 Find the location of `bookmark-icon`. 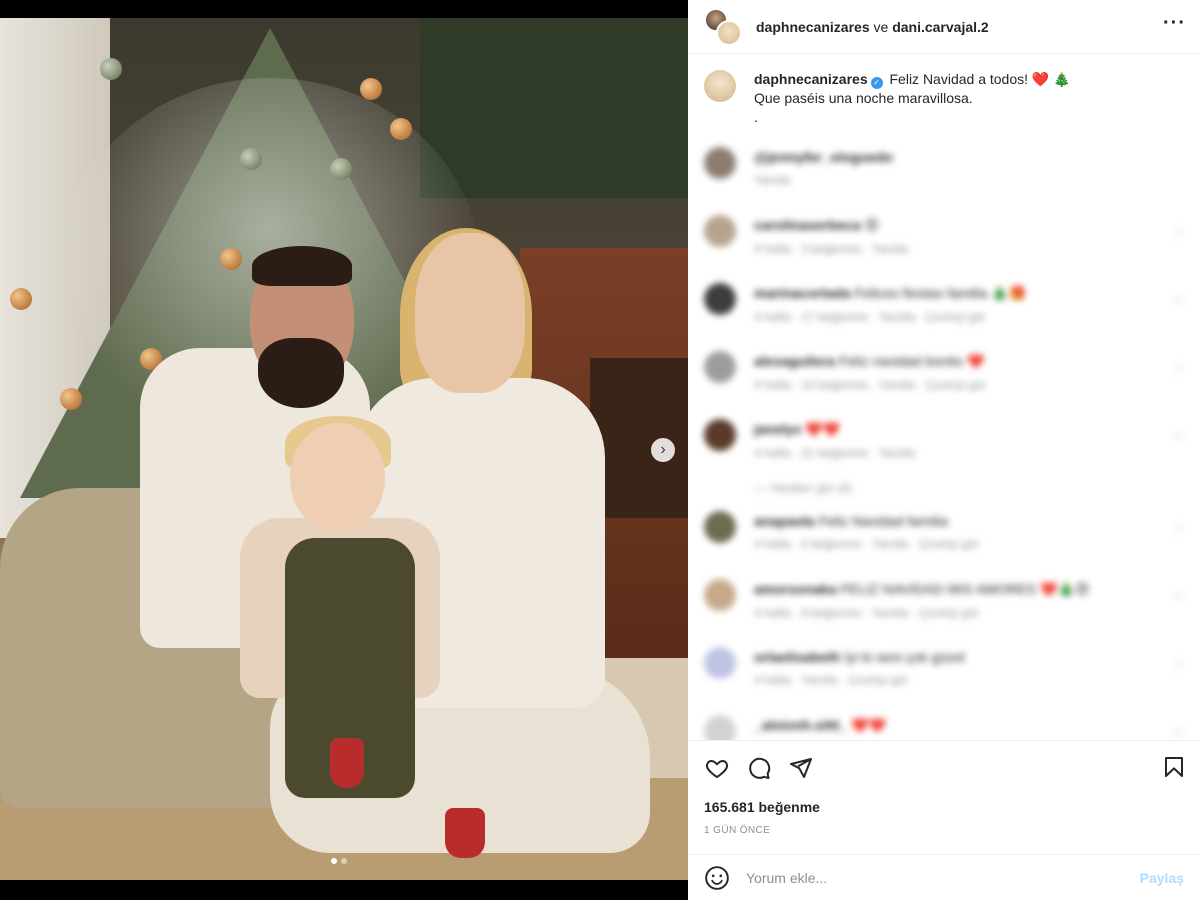

bookmark-icon is located at coordinates (1175, 768).